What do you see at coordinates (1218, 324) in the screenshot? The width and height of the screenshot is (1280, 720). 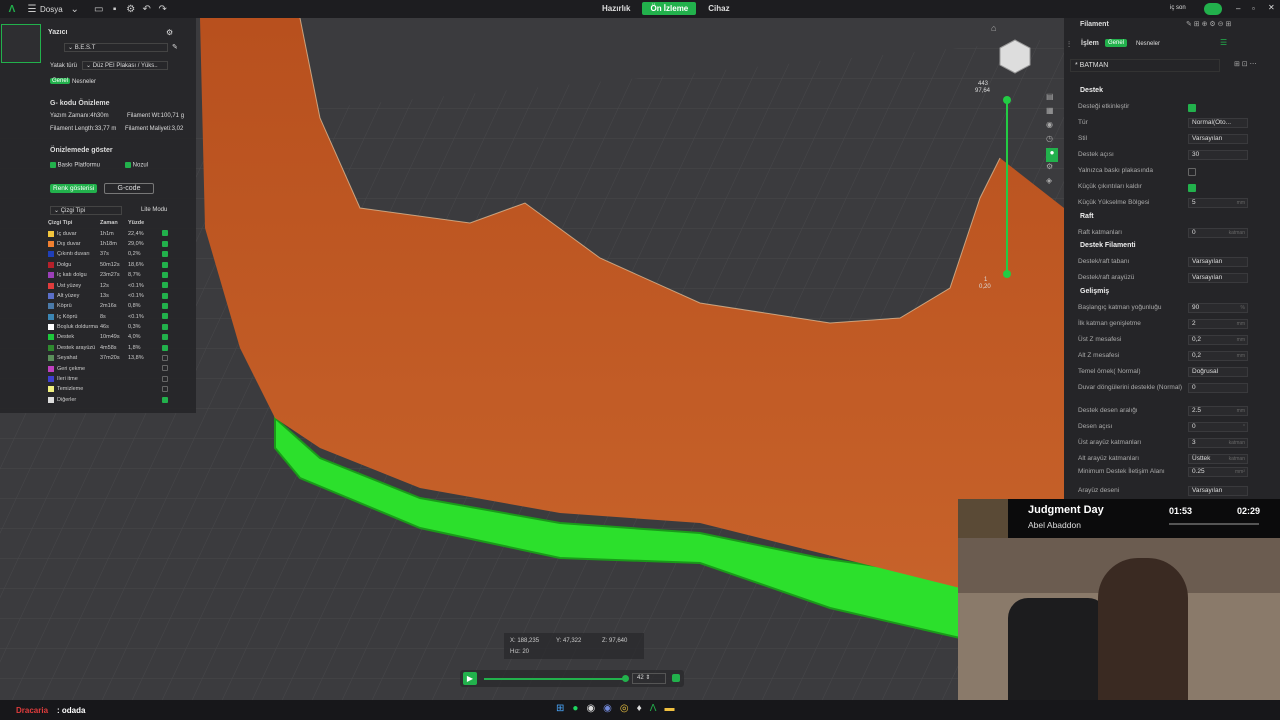 I see `setting-input: 2 mm` at bounding box center [1218, 324].